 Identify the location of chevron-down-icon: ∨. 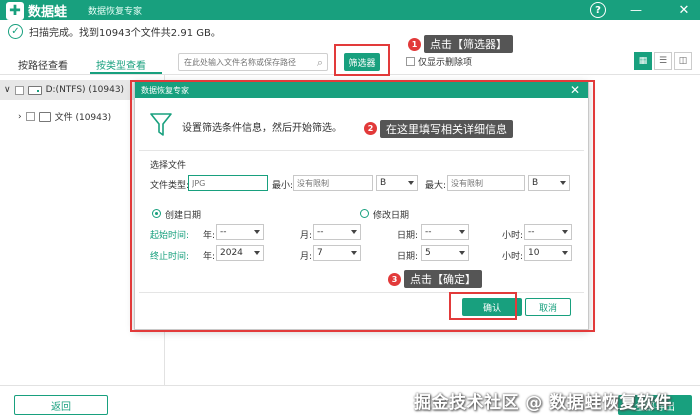
(7, 90).